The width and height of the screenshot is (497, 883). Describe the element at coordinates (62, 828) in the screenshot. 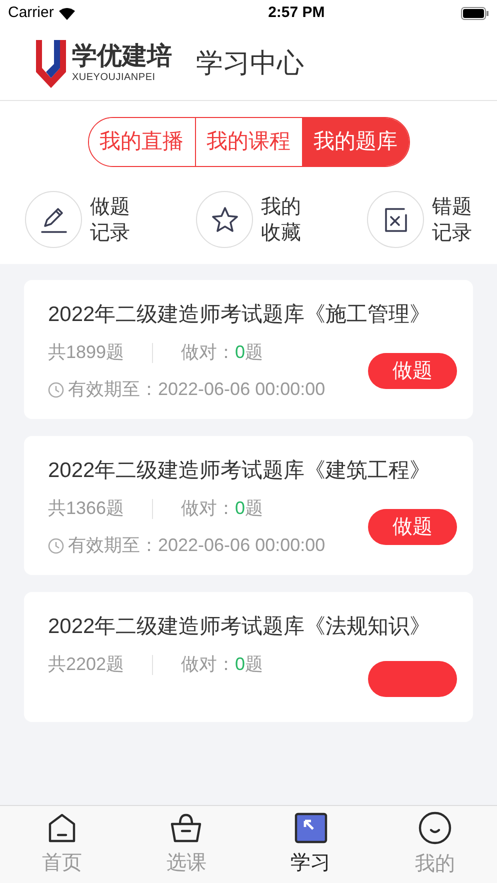

I see `house-icon` at that location.